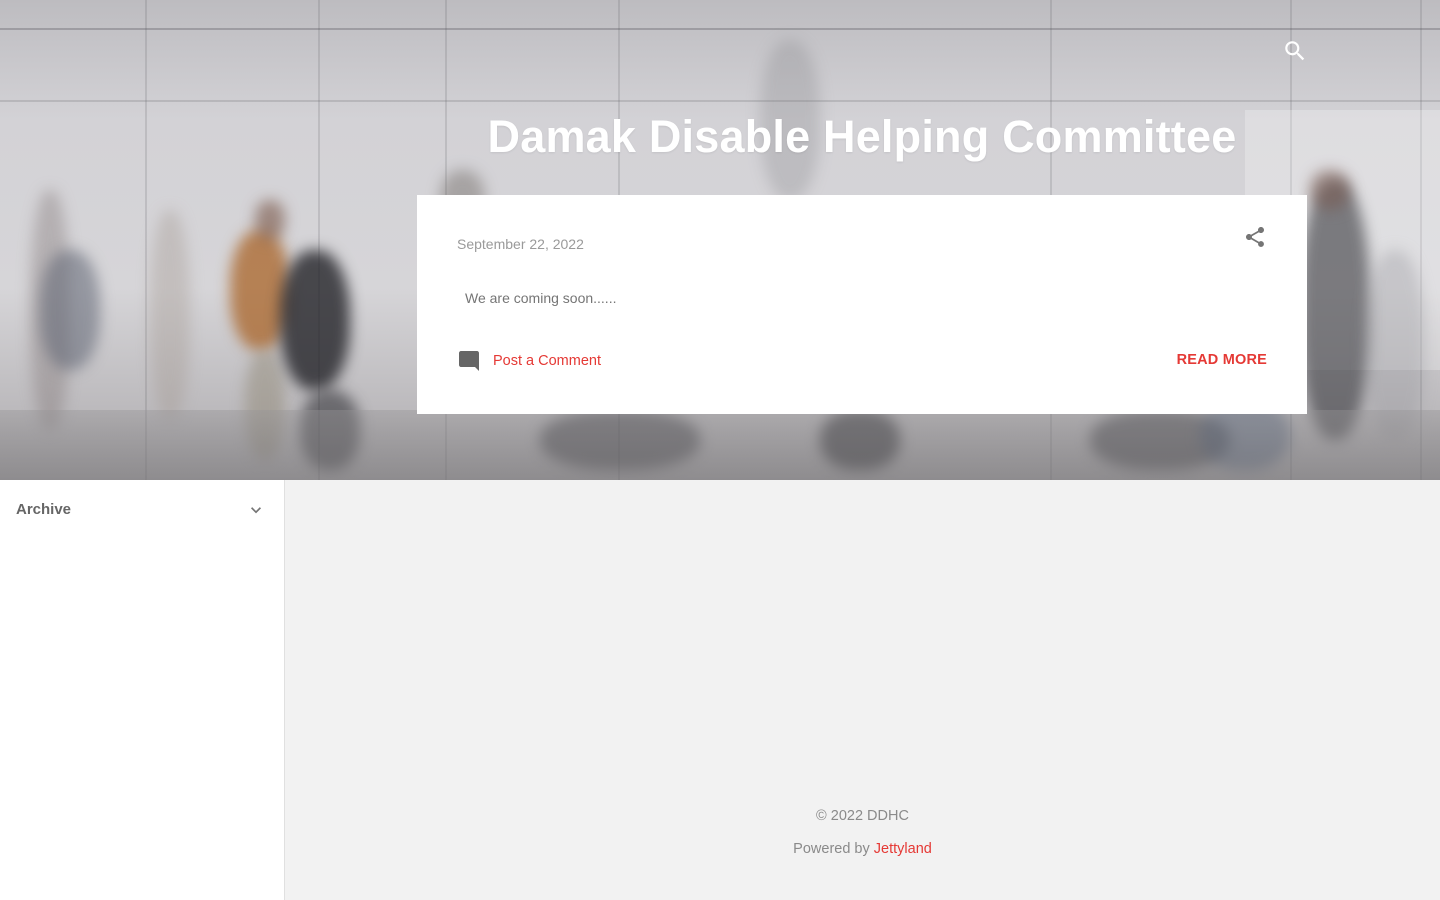 The height and width of the screenshot is (900, 1440). What do you see at coordinates (862, 816) in the screenshot?
I see `footer-copyright: © 2022 DDHC` at bounding box center [862, 816].